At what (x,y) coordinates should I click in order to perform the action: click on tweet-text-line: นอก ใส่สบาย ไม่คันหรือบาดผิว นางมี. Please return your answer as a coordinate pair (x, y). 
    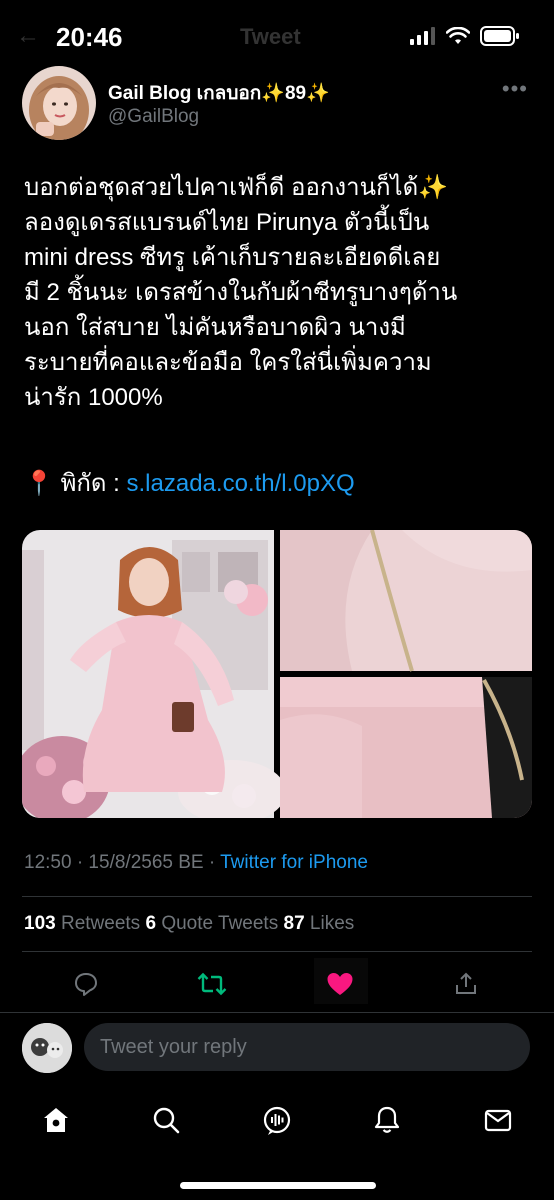
    Looking at the image, I should click on (215, 327).